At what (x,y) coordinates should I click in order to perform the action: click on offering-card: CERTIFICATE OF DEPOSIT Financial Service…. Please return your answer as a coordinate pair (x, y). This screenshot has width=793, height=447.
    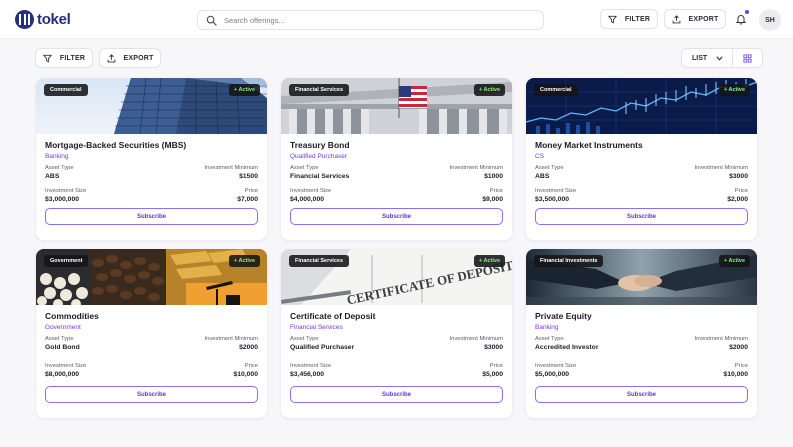
    Looking at the image, I should click on (396, 333).